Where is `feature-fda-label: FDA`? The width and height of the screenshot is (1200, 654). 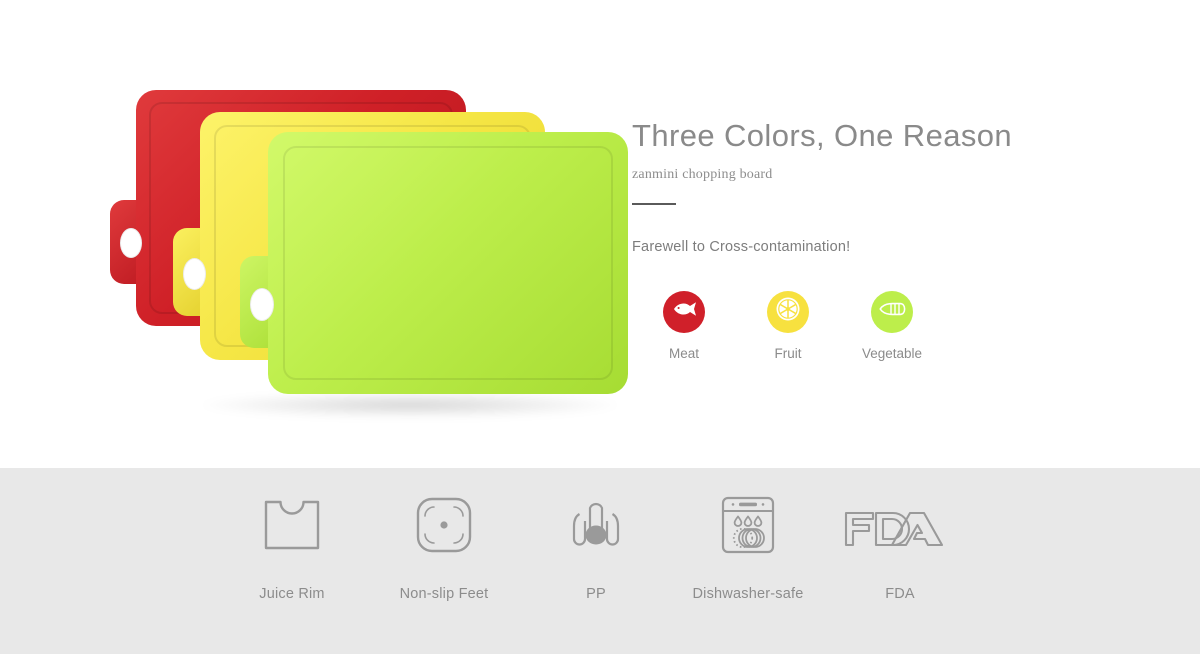 feature-fda-label: FDA is located at coordinates (900, 594).